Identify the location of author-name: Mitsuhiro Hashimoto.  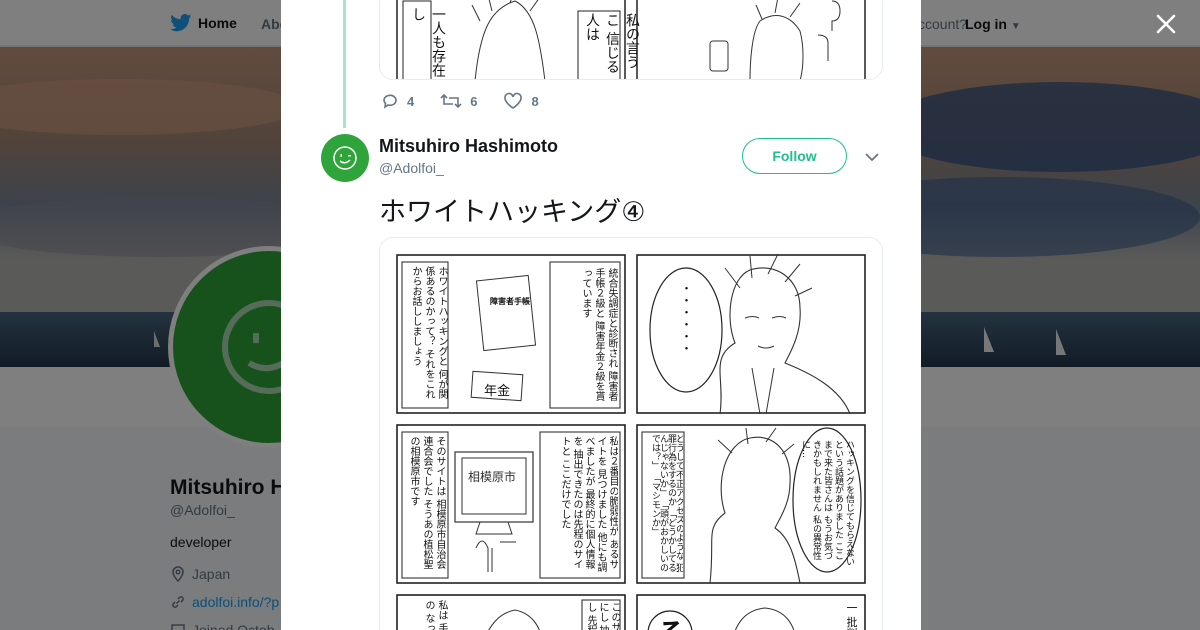
(468, 146).